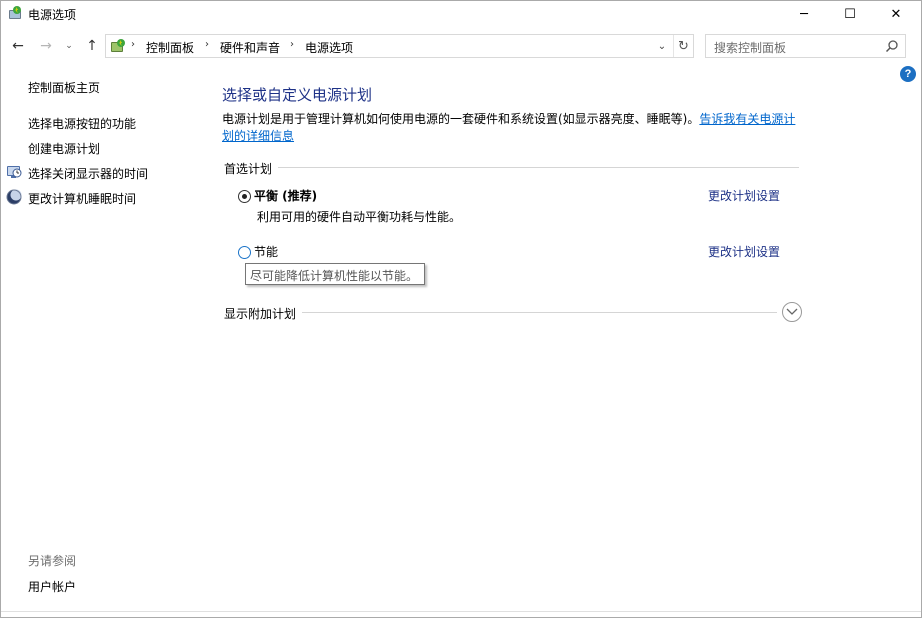 The width and height of the screenshot is (922, 618). Describe the element at coordinates (744, 251) in the screenshot. I see `change-plan-settings-power-saver-link: 更改计划设置` at that location.